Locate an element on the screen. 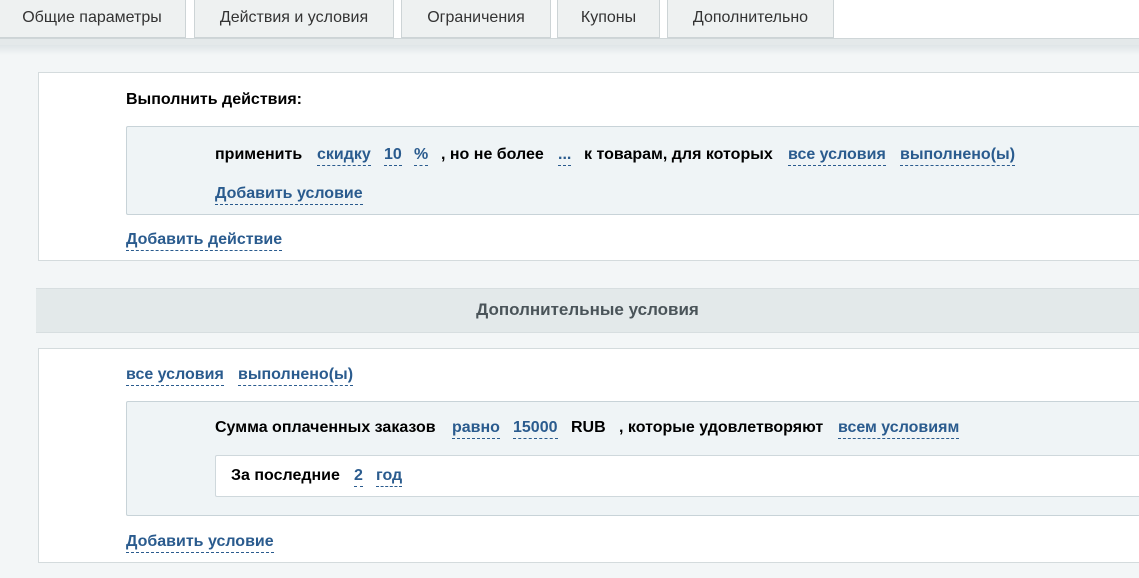 This screenshot has width=1139, height=578. add-condition-link: Добавить условие is located at coordinates (289, 194).